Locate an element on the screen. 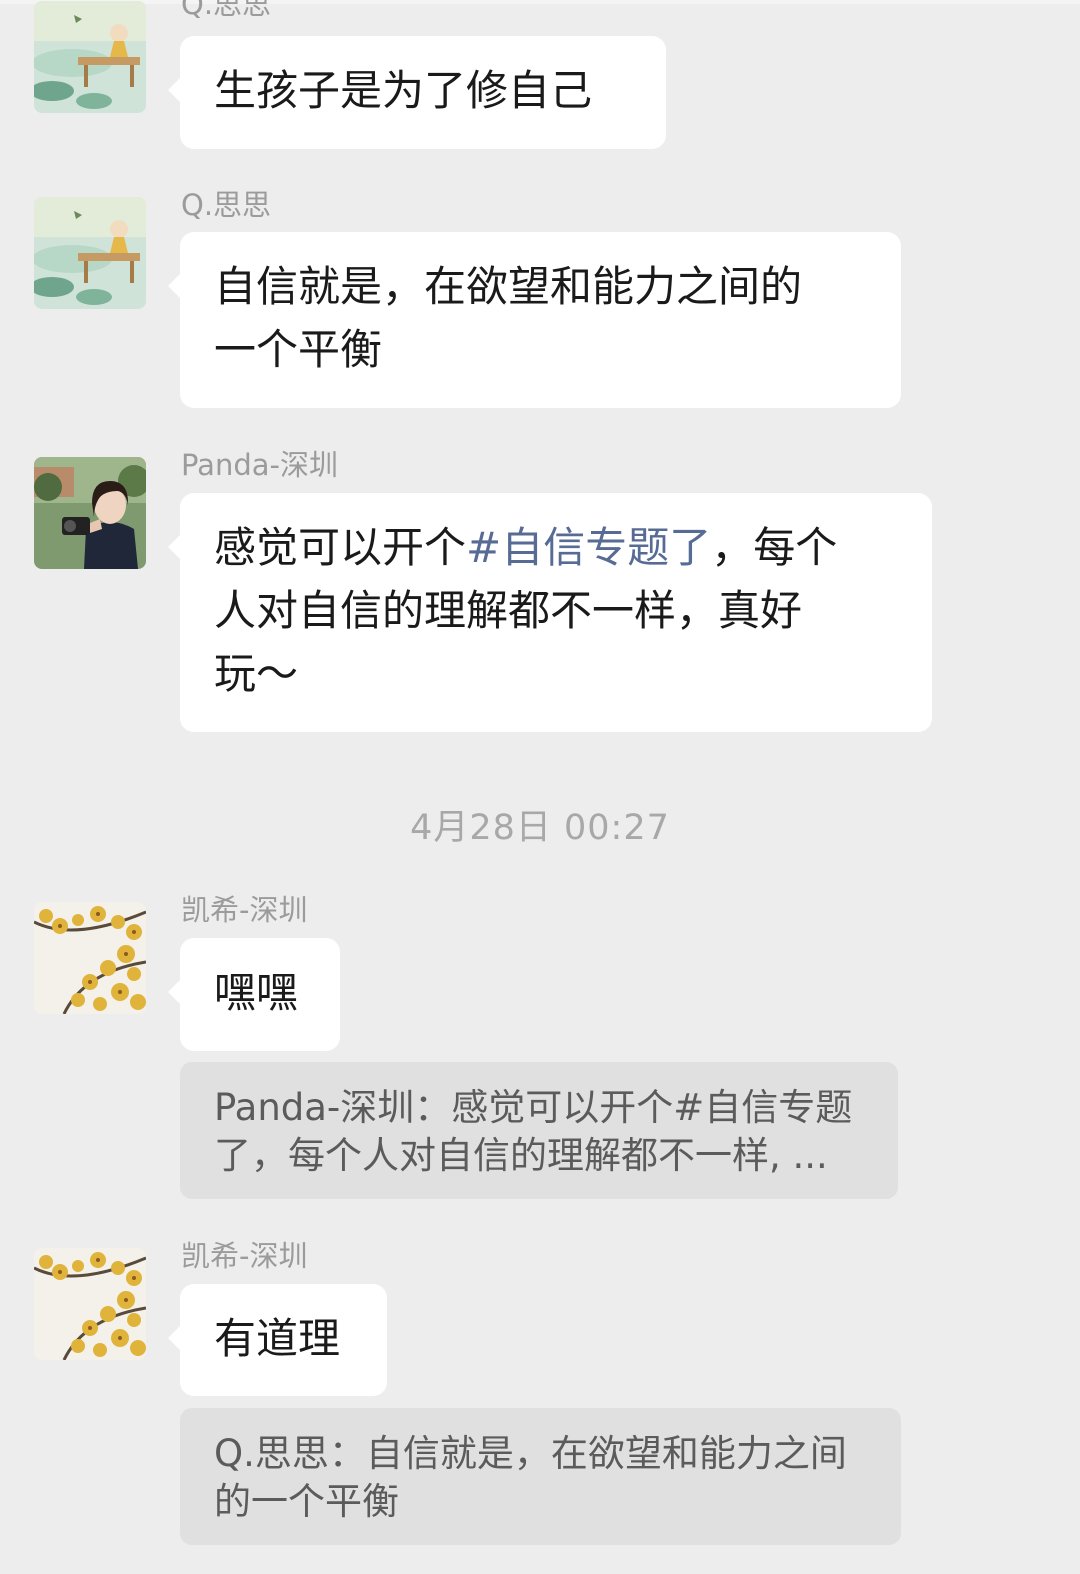  timestamp-divider: 4月28日 00:27 is located at coordinates (540, 828).